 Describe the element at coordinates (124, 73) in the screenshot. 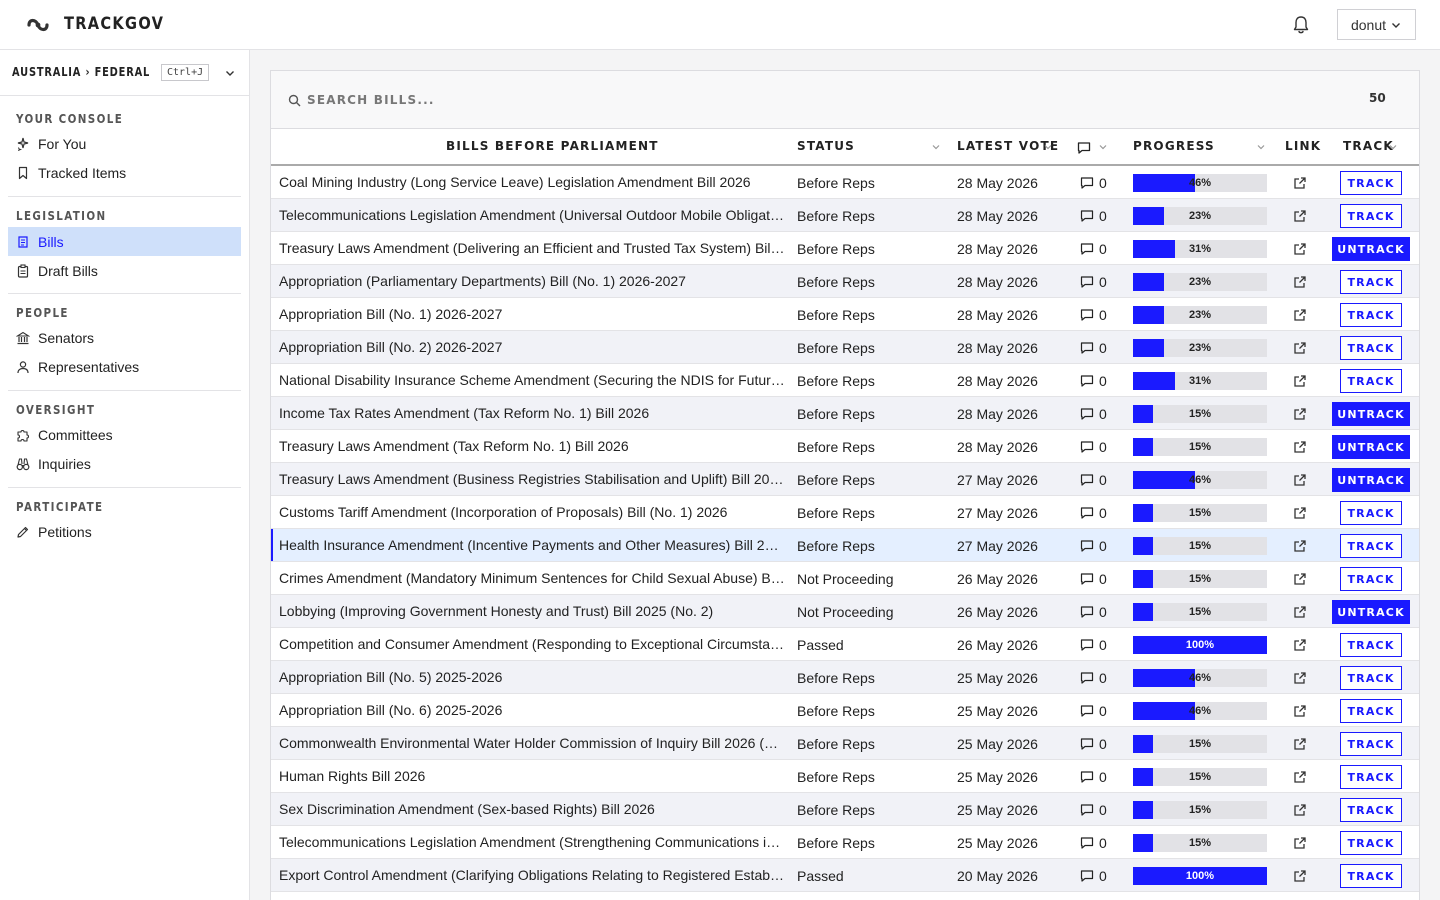

I see `jurisdiction-selector: AUSTRALIA › FEDERAL Ctrl+J` at that location.